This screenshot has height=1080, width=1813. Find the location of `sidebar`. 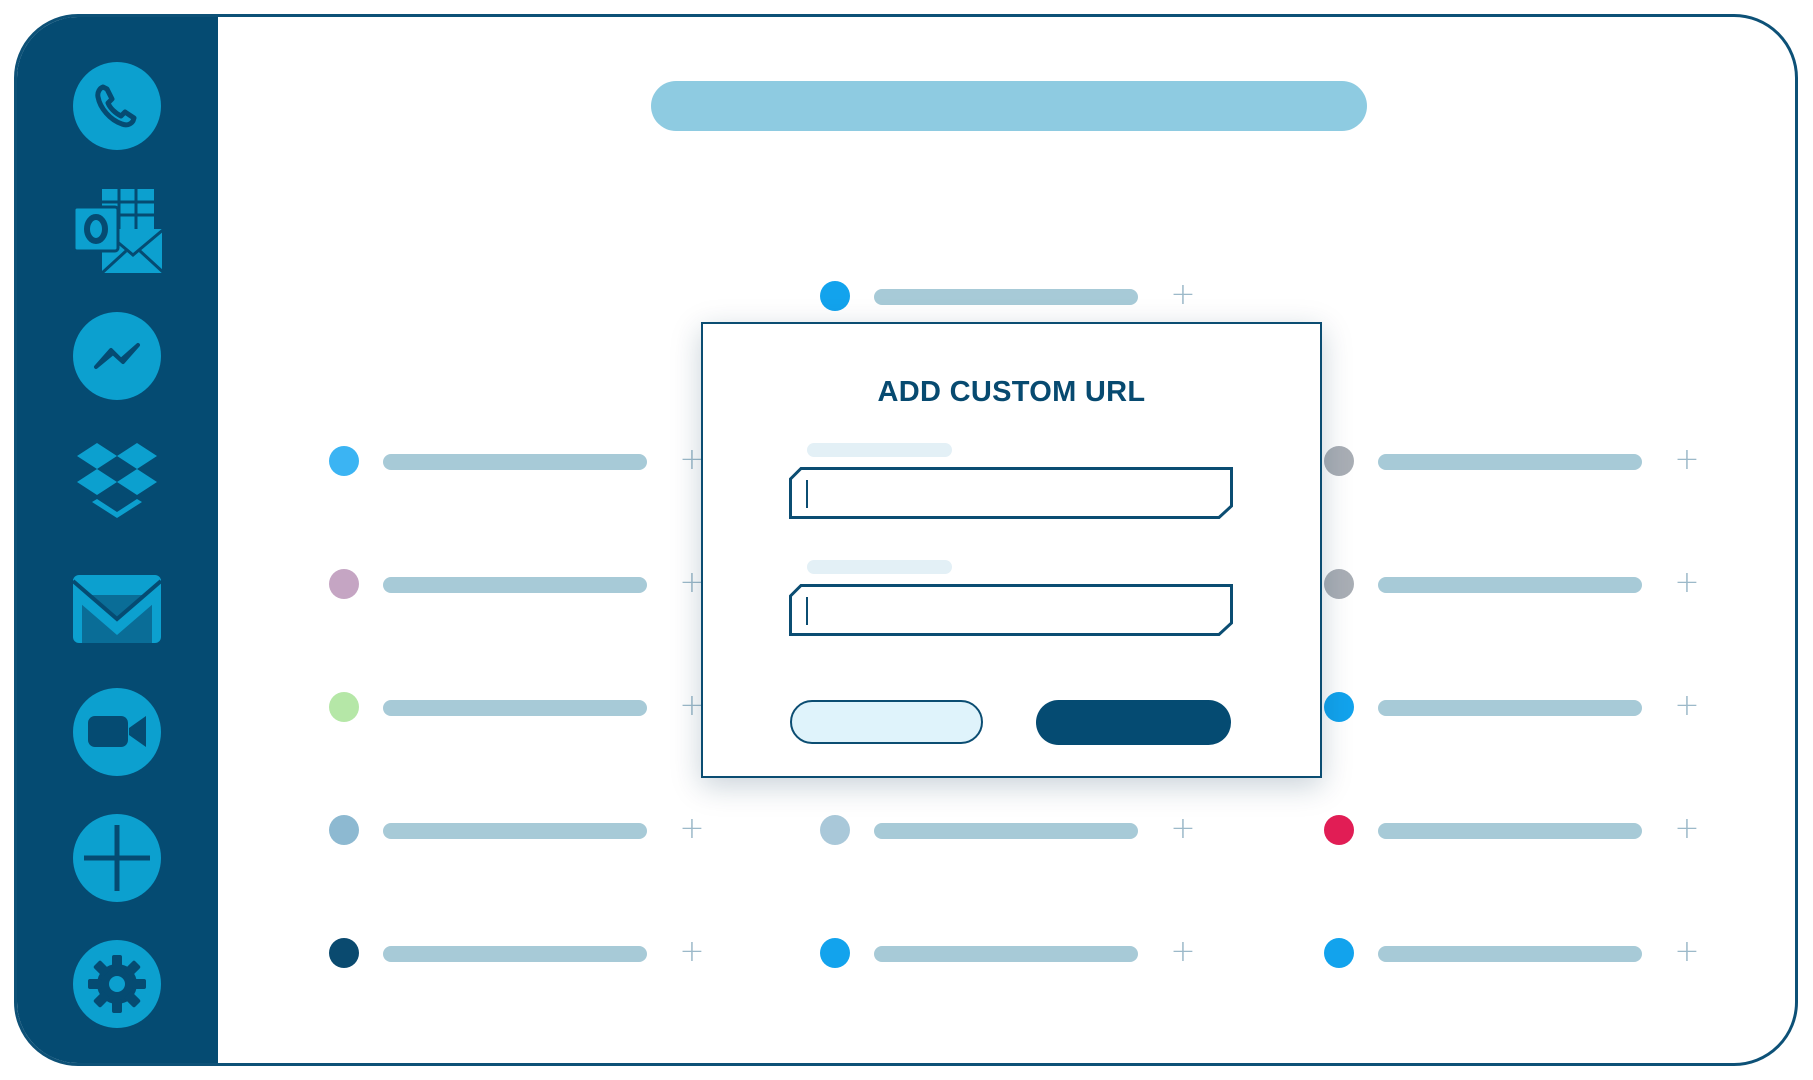

sidebar is located at coordinates (117, 540).